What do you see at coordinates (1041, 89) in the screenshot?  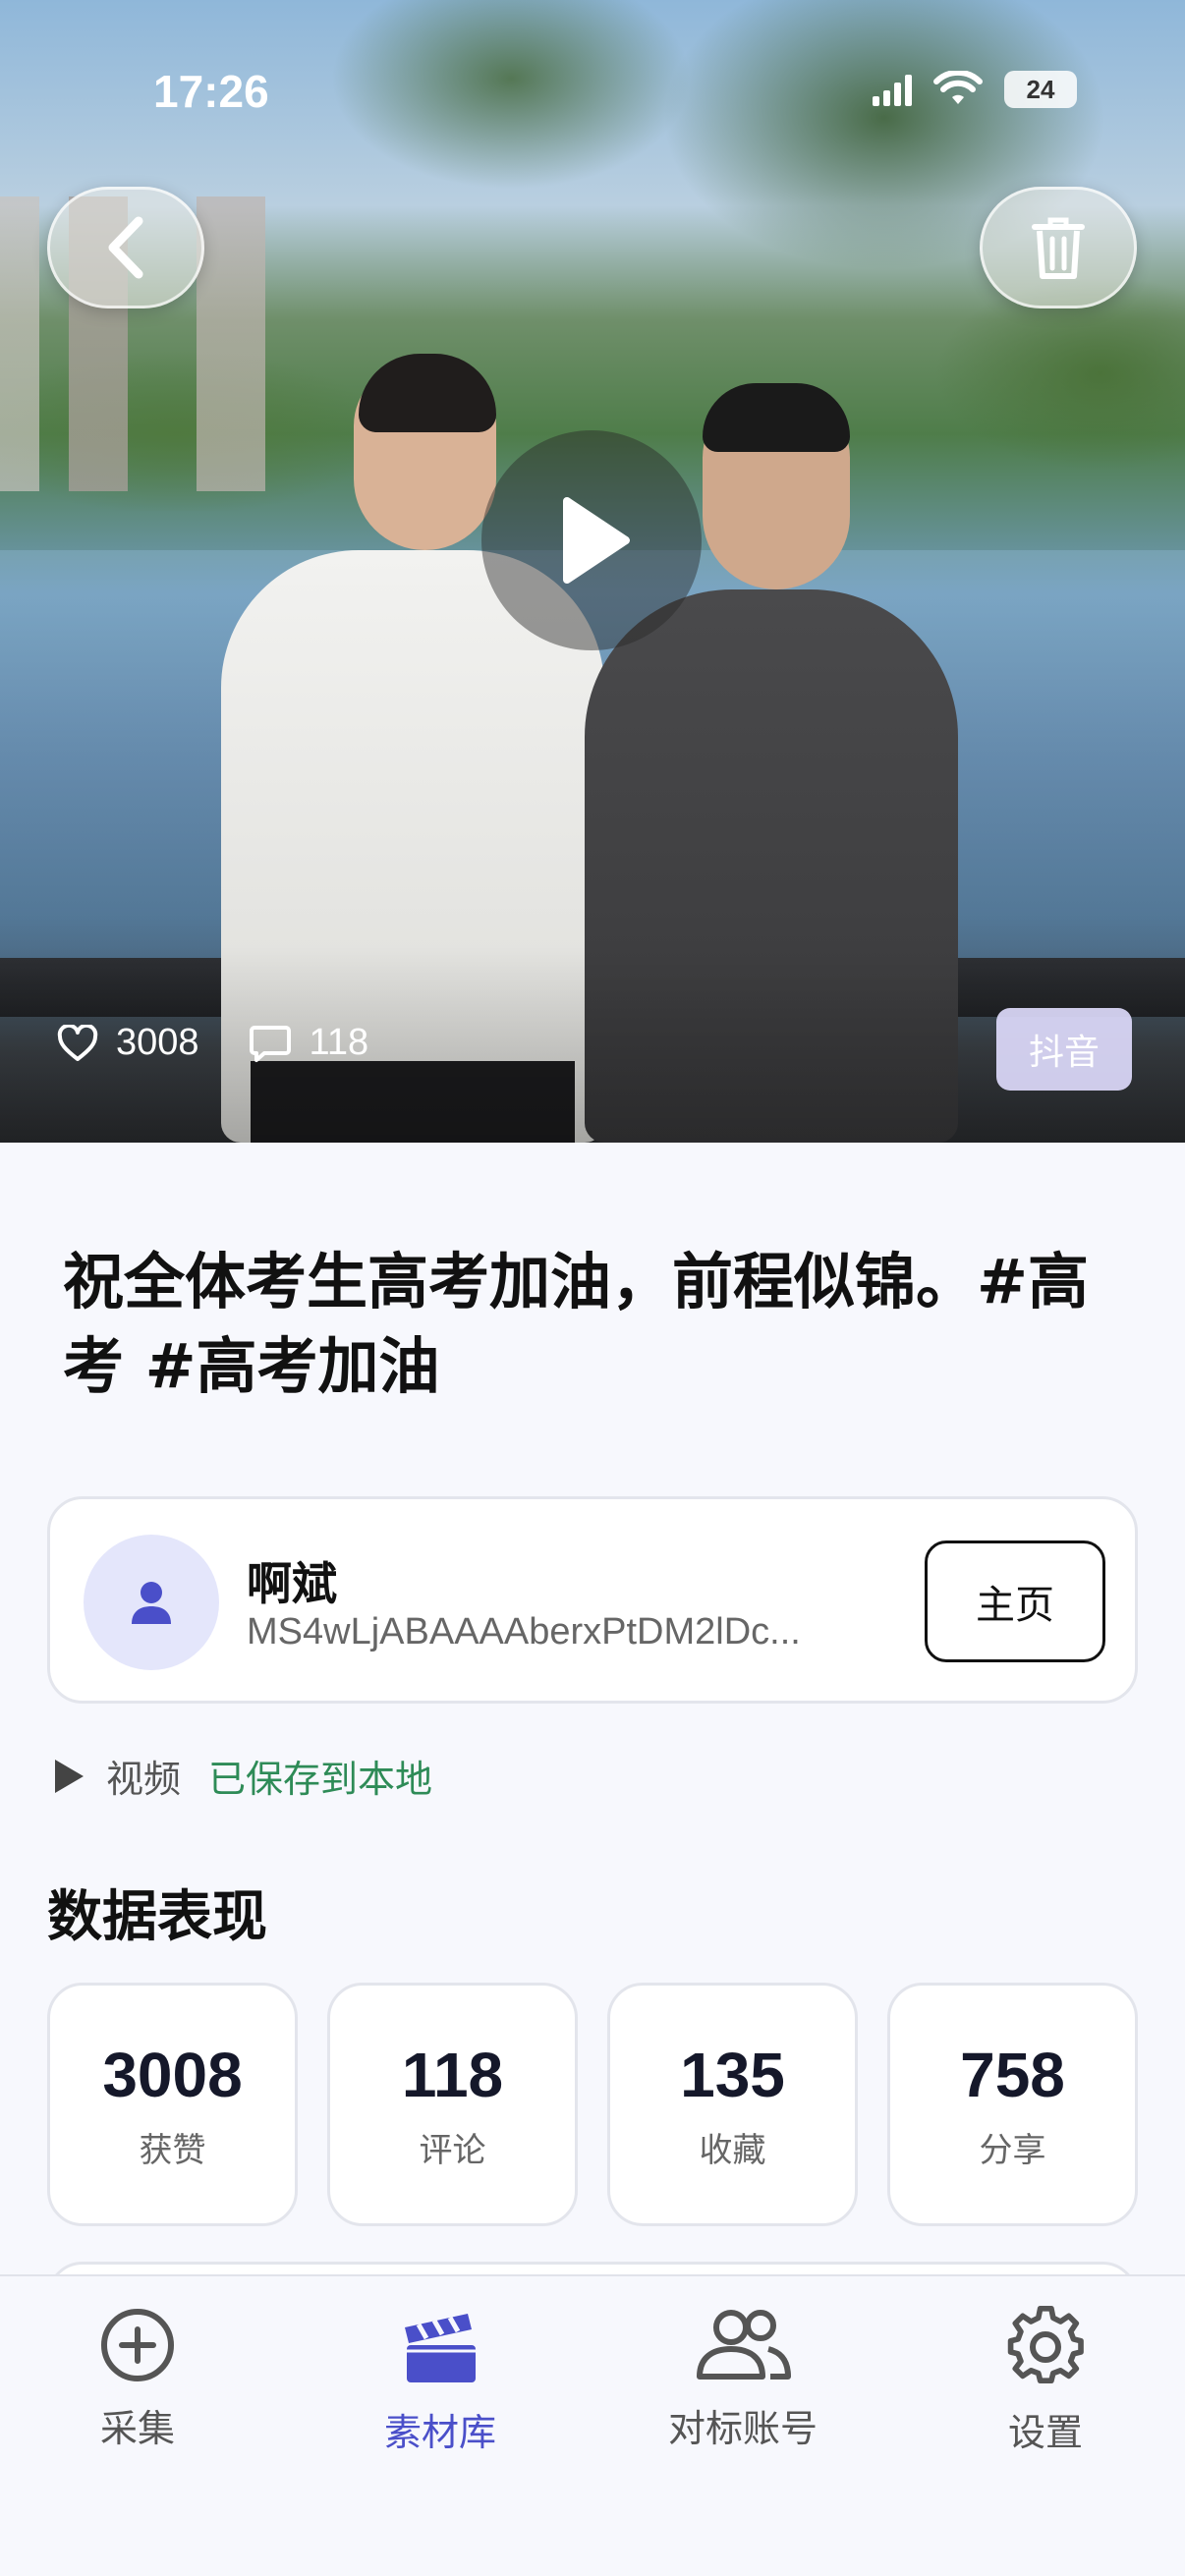 I see `battery-icon: 24` at bounding box center [1041, 89].